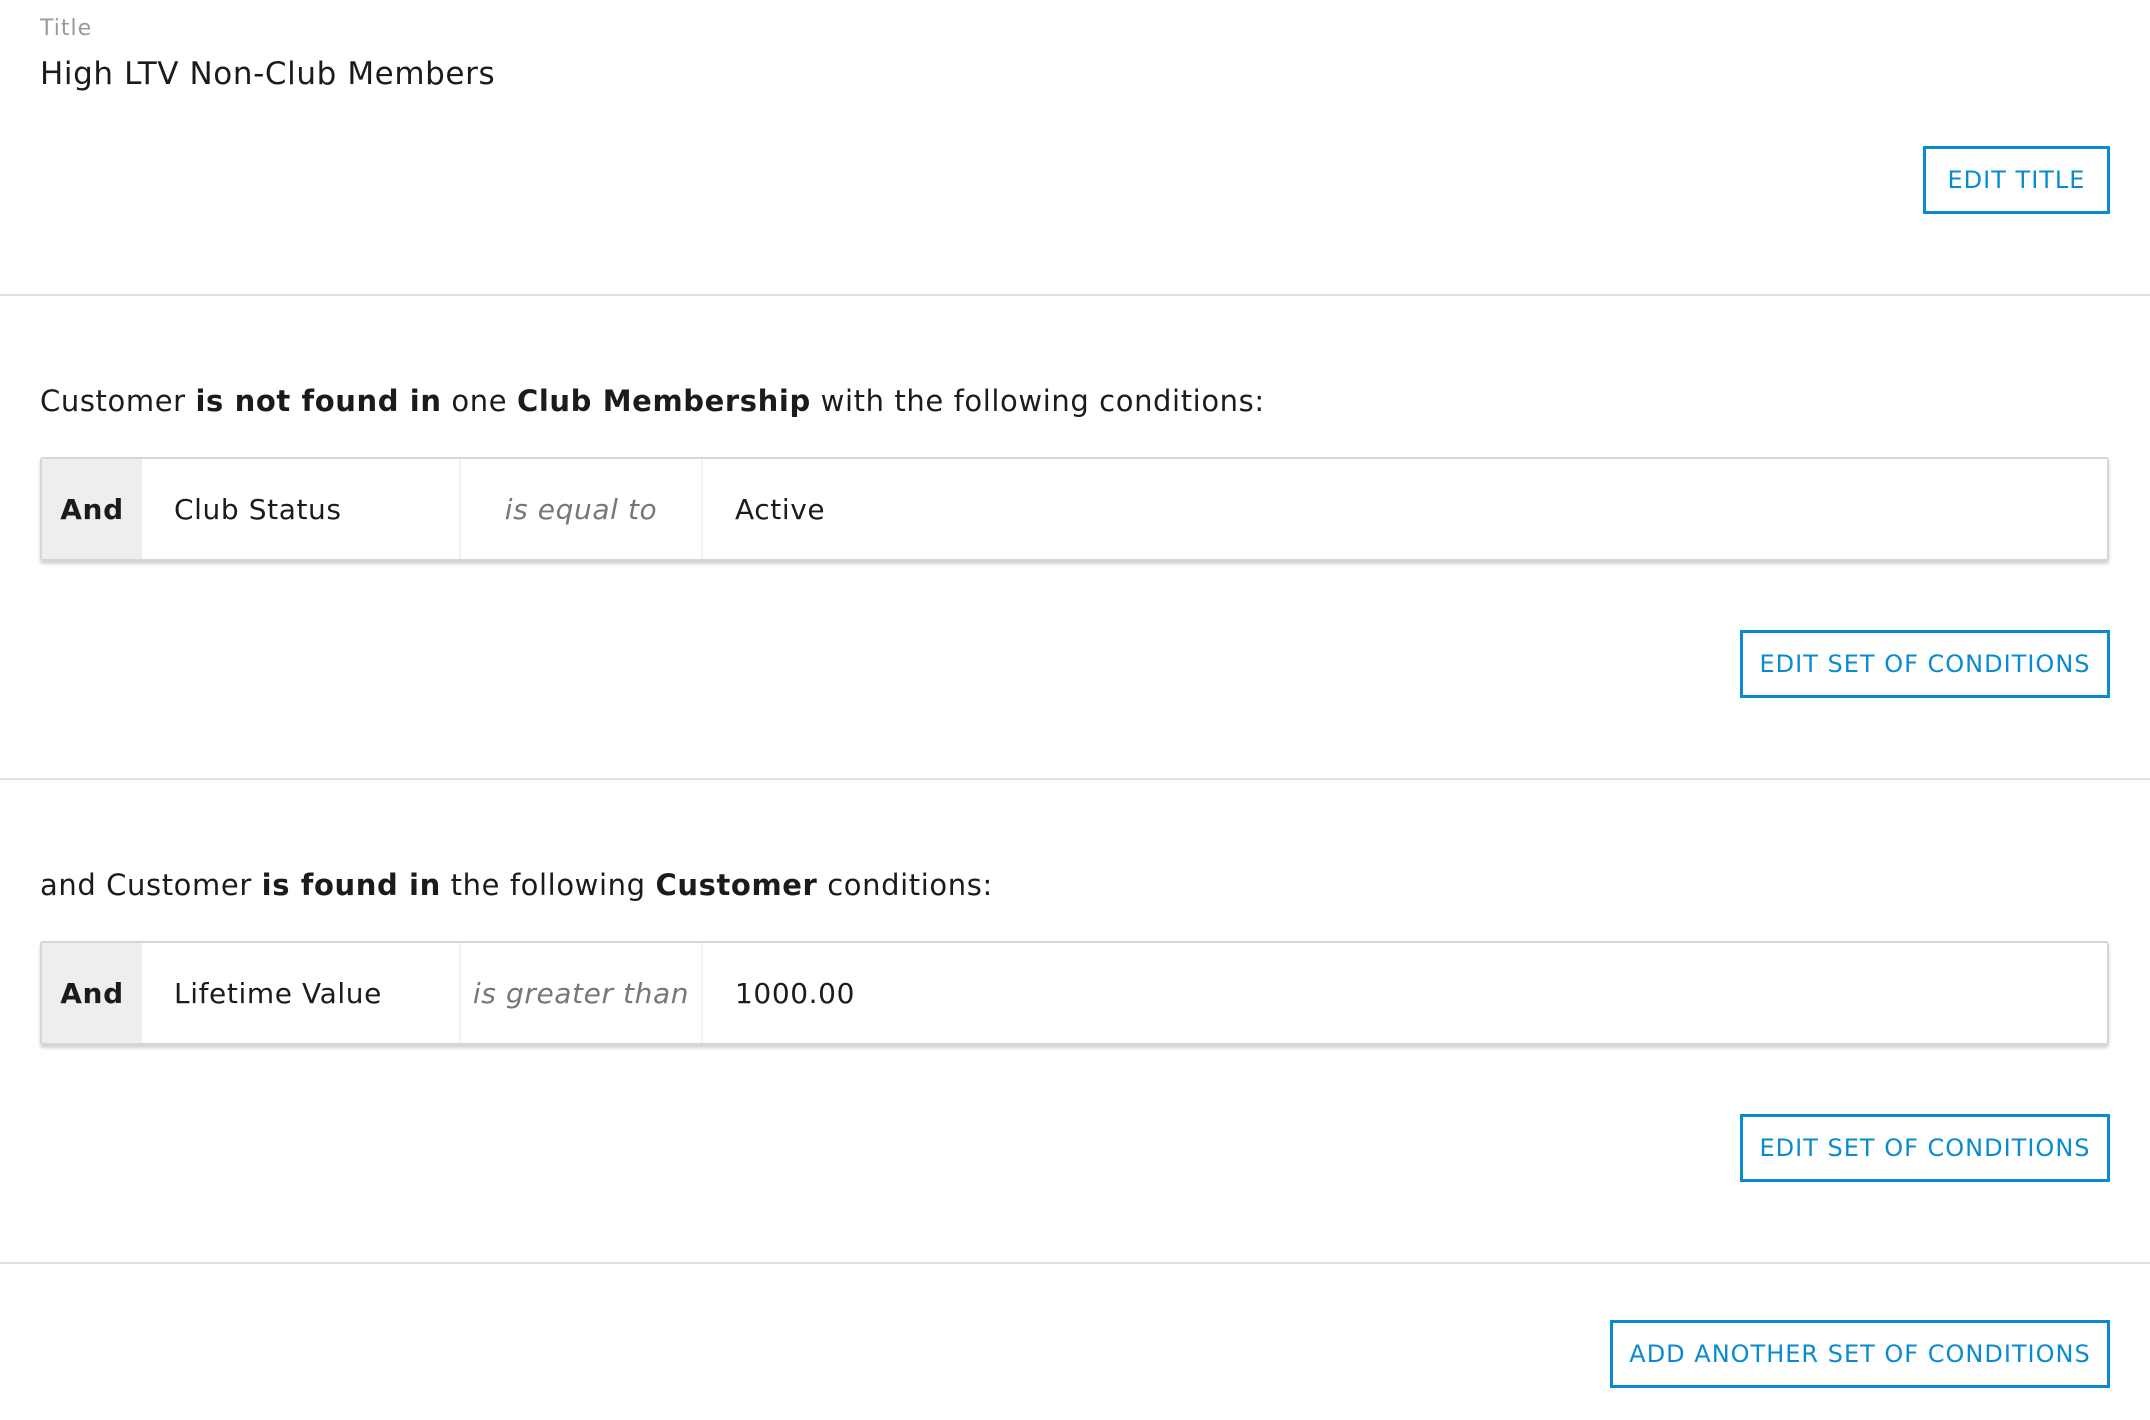 The height and width of the screenshot is (1420, 2150). What do you see at coordinates (151, 885) in the screenshot?
I see `sentence-prefix: and Customer` at bounding box center [151, 885].